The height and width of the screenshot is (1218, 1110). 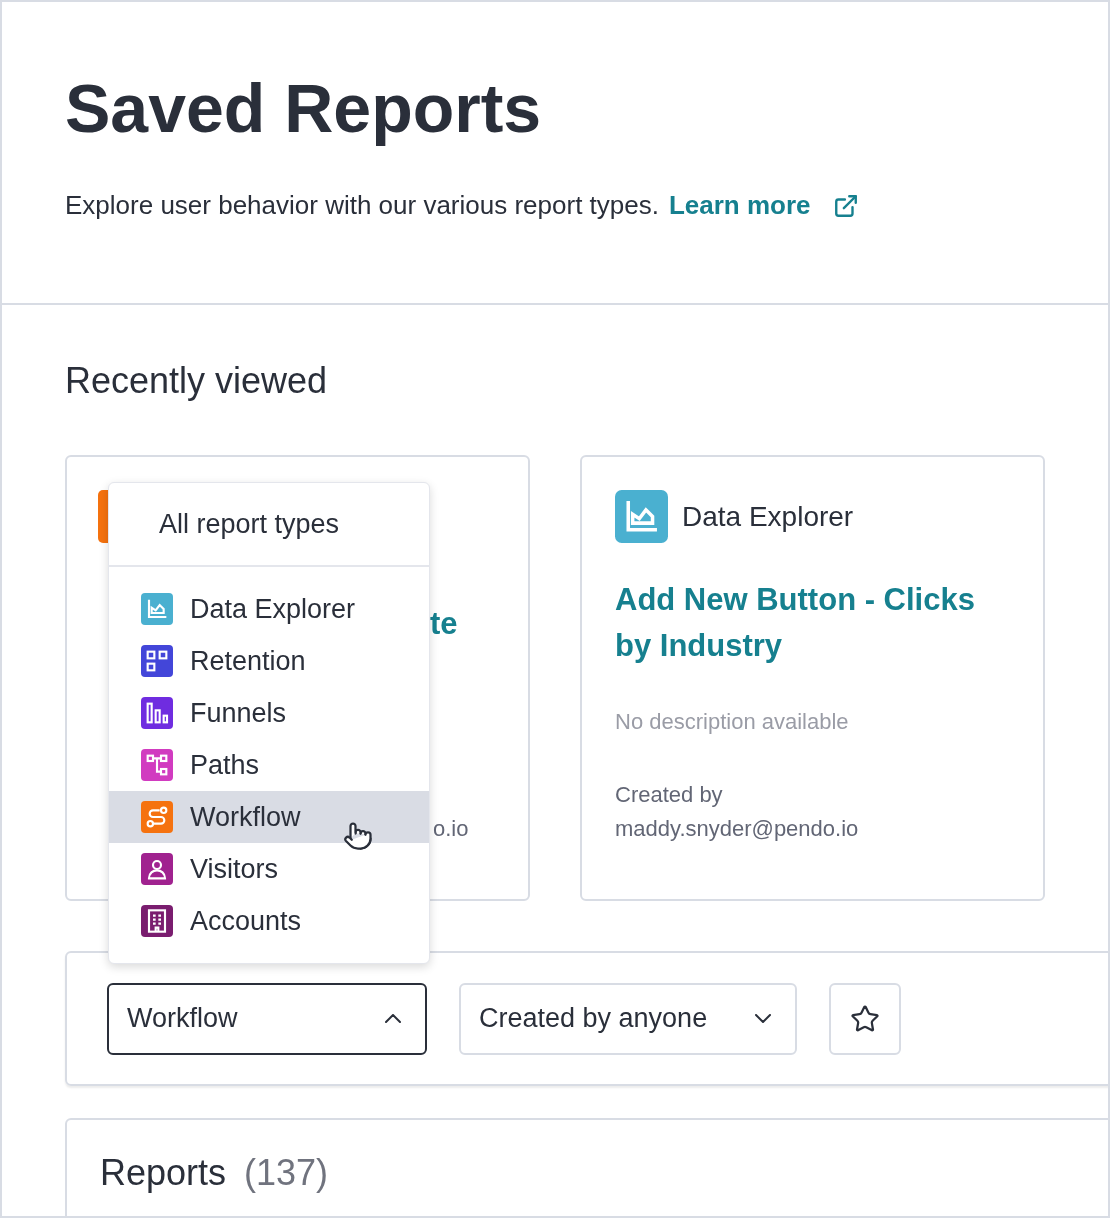 I want to click on created-by-label: Created by, so click(x=669, y=795).